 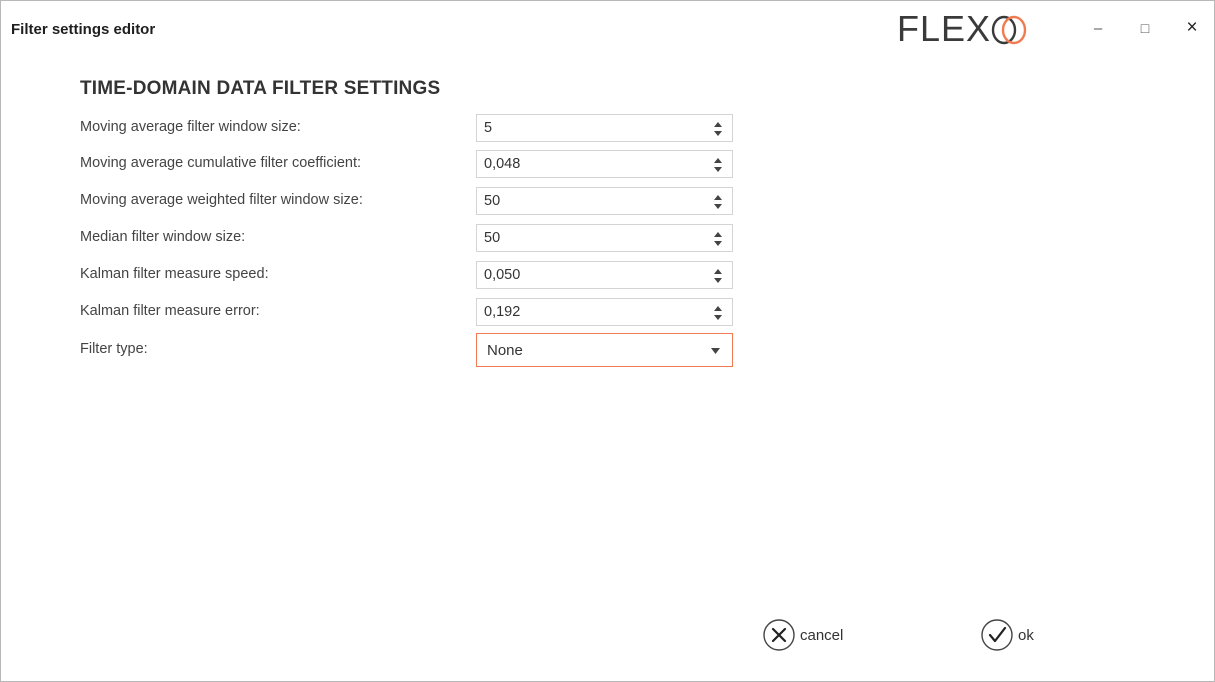 What do you see at coordinates (944, 28) in the screenshot?
I see `logo-text: FLEX` at bounding box center [944, 28].